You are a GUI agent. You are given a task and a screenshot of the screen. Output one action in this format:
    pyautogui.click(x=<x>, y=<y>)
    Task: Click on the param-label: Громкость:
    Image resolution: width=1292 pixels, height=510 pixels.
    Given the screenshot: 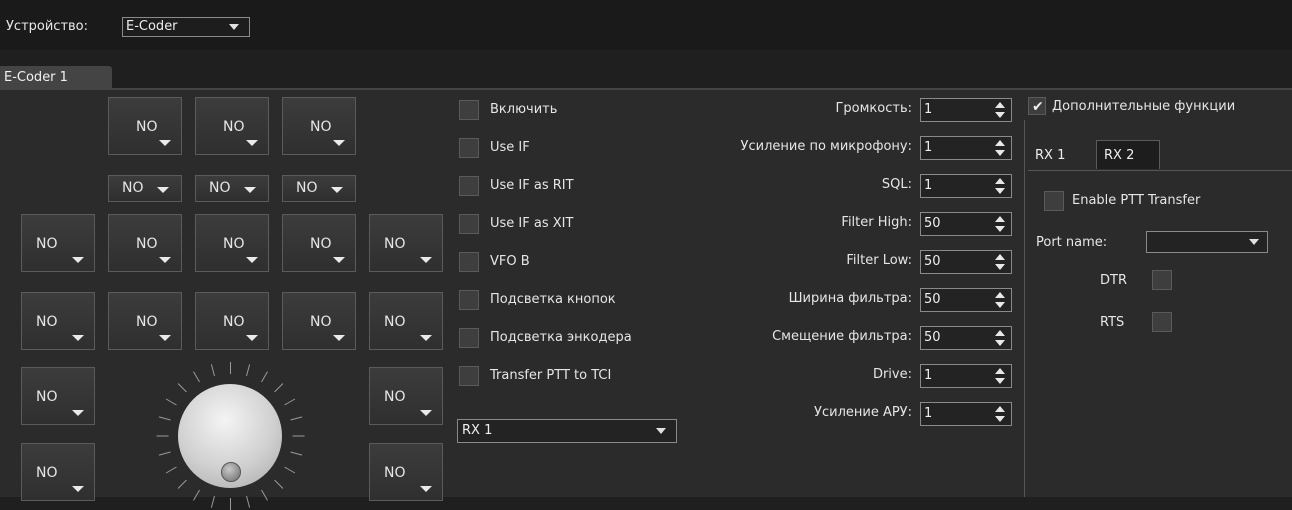 What is the action you would take?
    pyautogui.click(x=873, y=108)
    